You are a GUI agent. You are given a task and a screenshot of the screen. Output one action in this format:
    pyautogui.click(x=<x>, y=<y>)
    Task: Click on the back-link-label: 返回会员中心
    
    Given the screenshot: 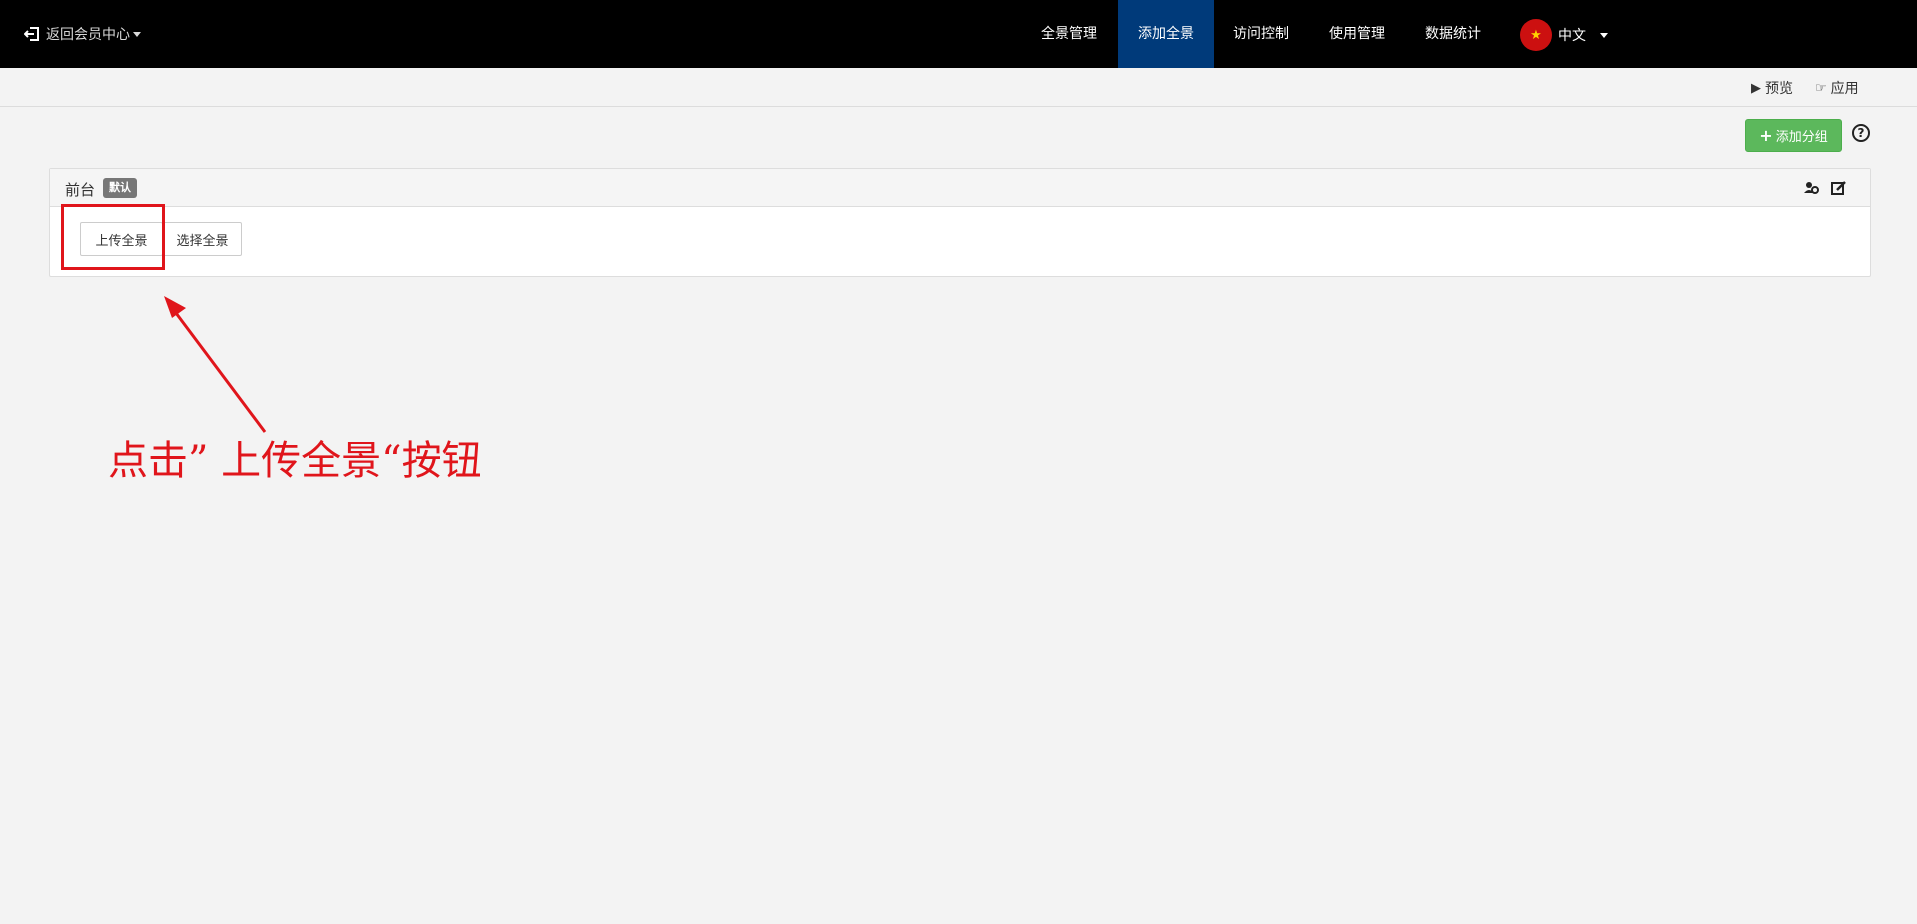 What is the action you would take?
    pyautogui.click(x=88, y=35)
    